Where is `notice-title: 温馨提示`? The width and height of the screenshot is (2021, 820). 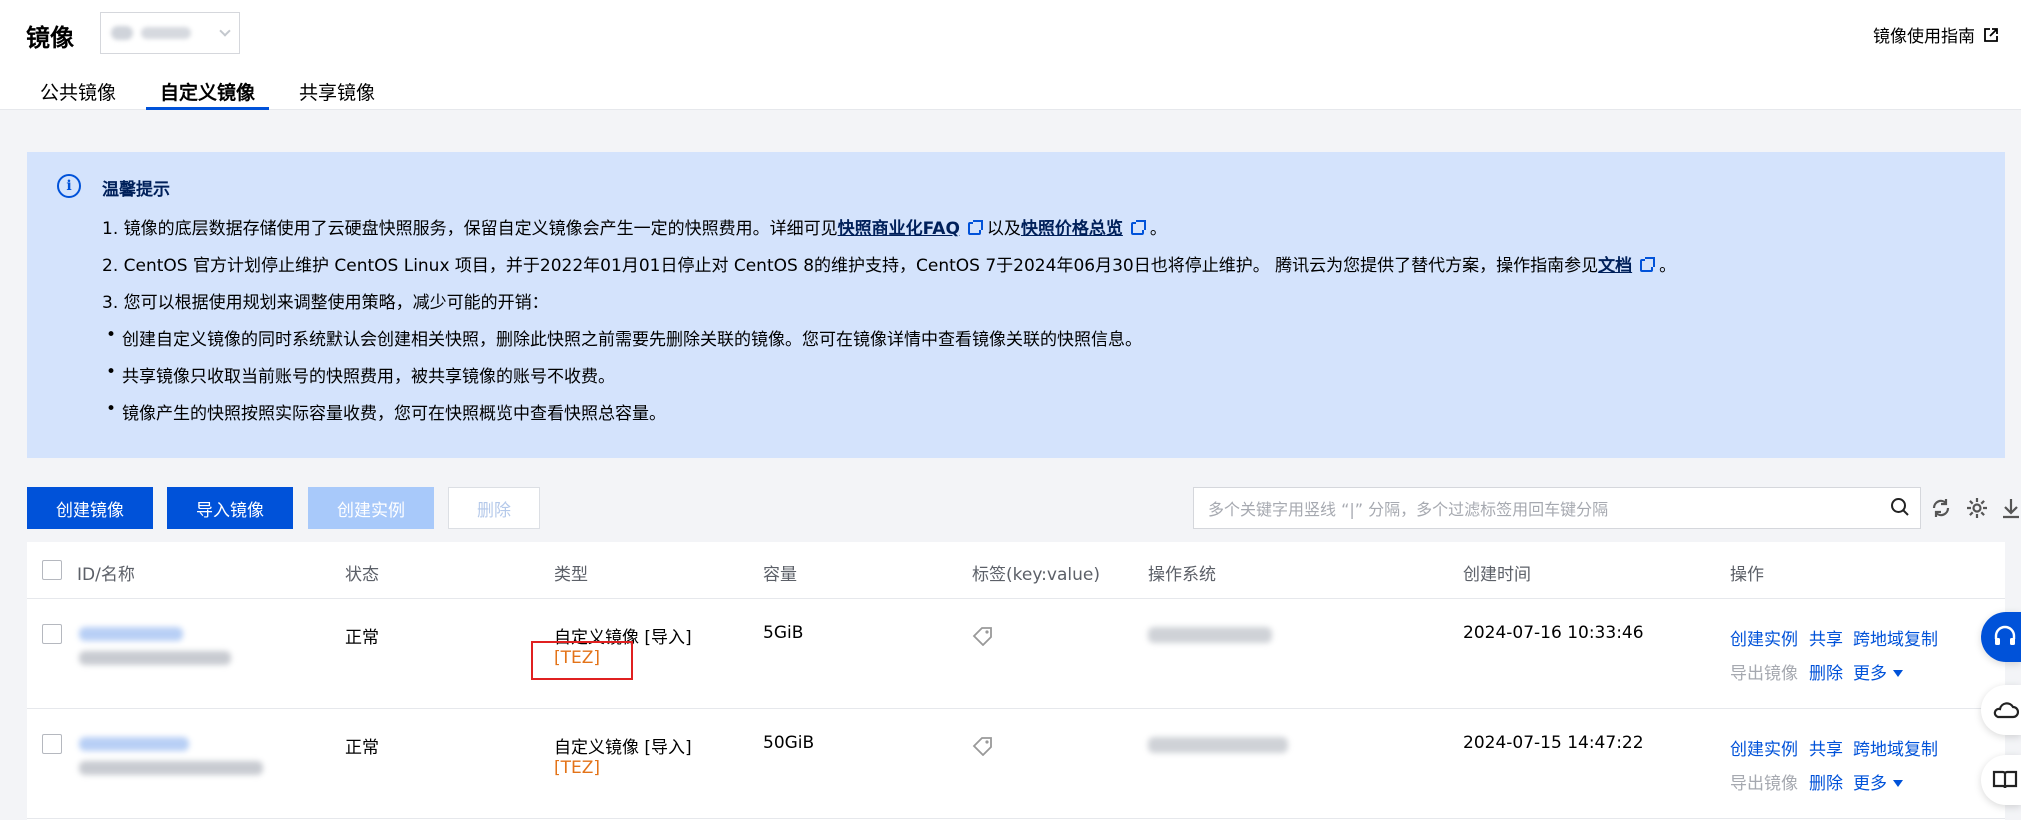 notice-title: 温馨提示 is located at coordinates (136, 190).